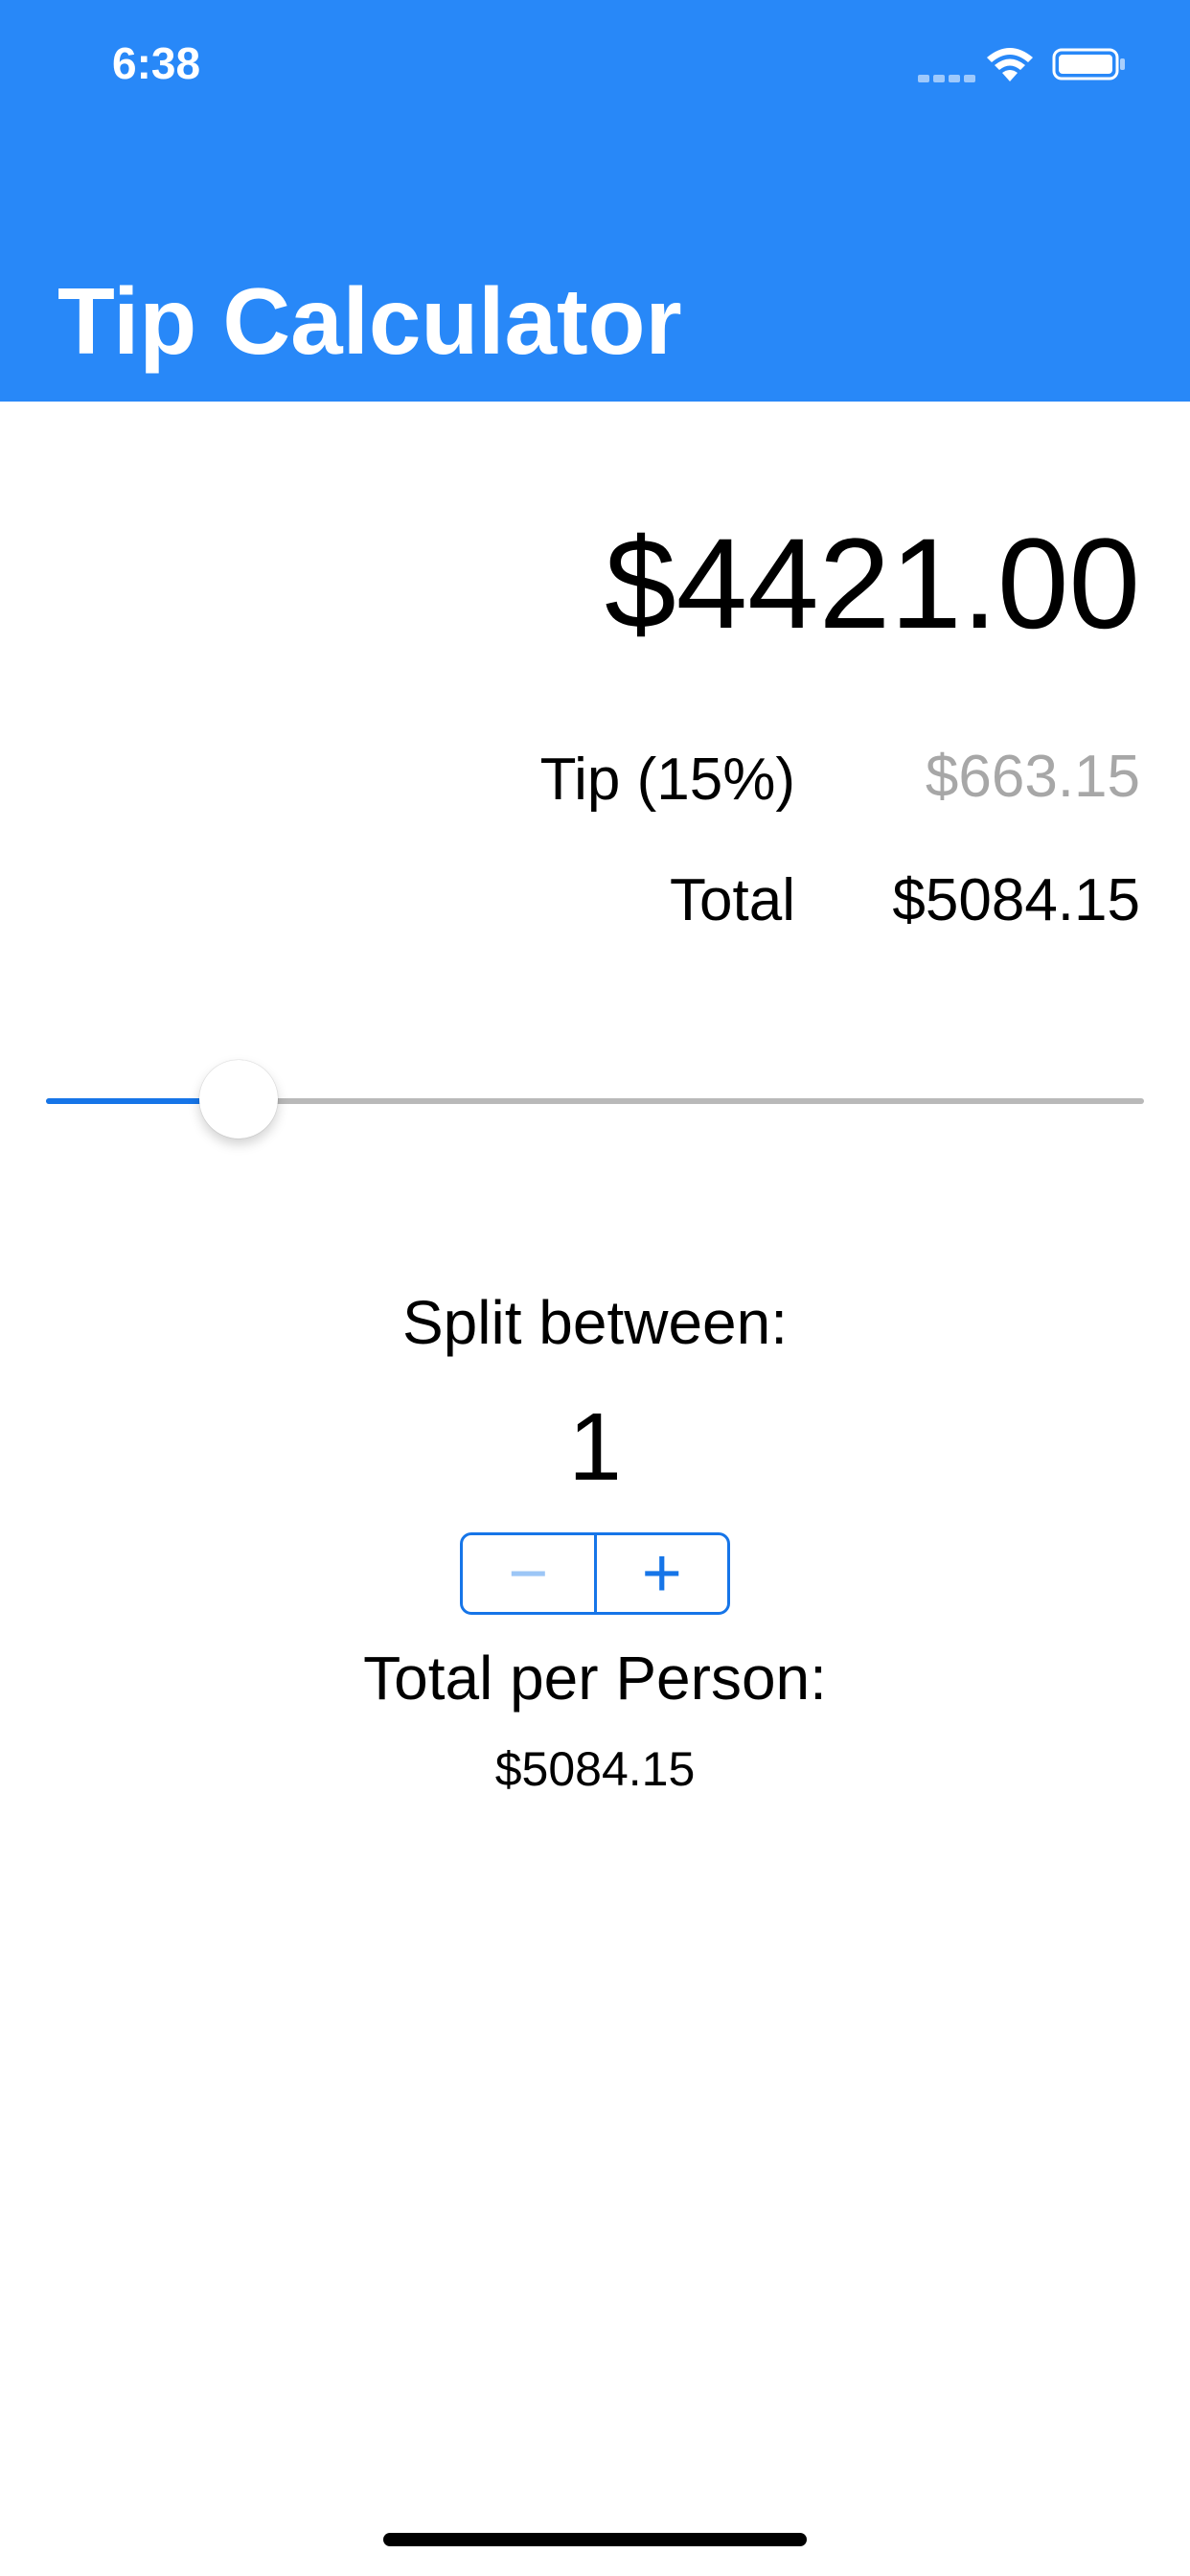 The width and height of the screenshot is (1190, 2576). Describe the element at coordinates (667, 780) in the screenshot. I see `tip-label: Tip (15%)` at that location.